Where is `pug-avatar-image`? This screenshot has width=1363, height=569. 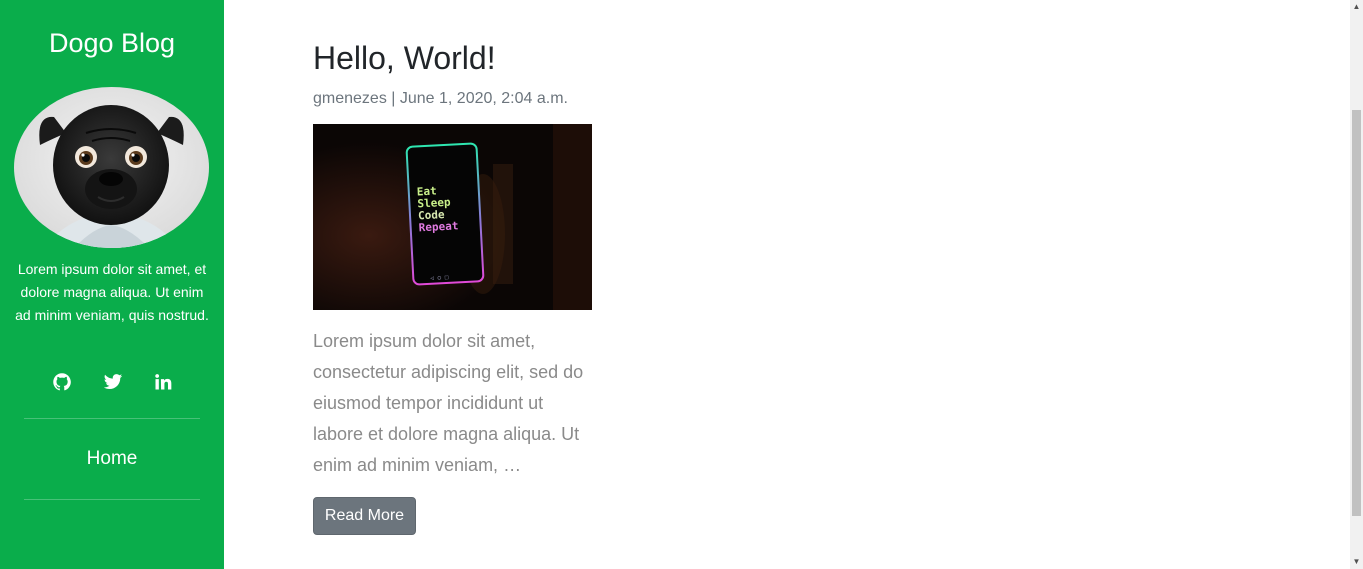
pug-avatar-image is located at coordinates (111, 167).